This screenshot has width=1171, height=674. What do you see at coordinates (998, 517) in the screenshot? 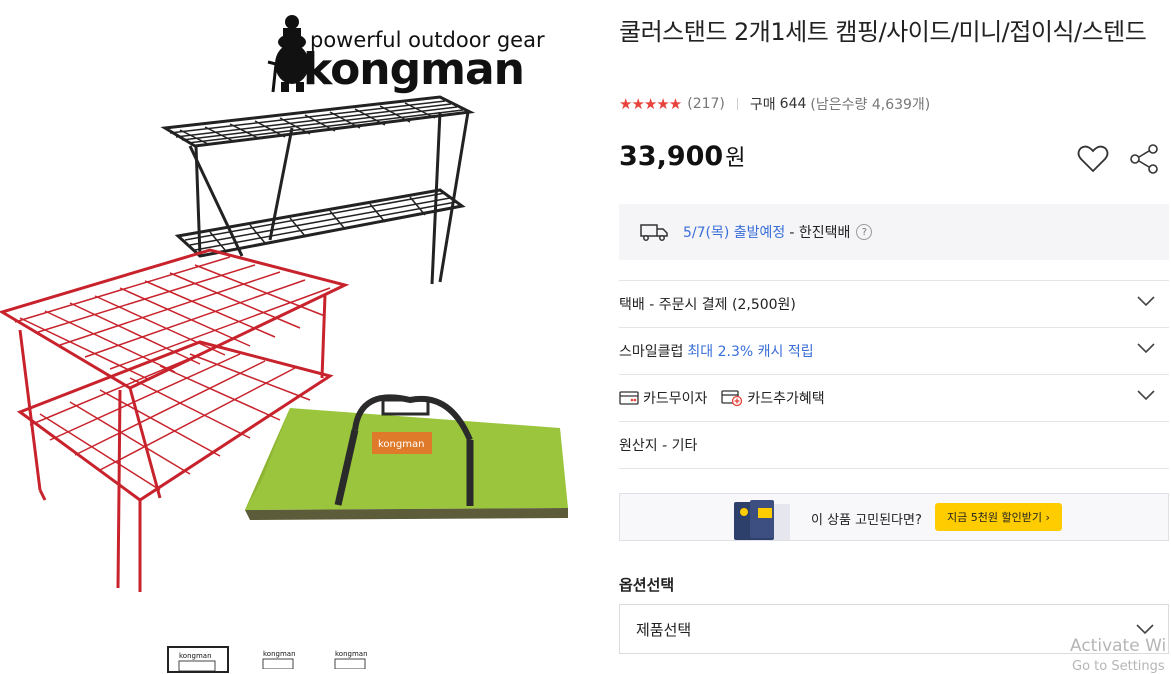
I see `discount-cta-button: 지금 5천원 할인받기 ›` at bounding box center [998, 517].